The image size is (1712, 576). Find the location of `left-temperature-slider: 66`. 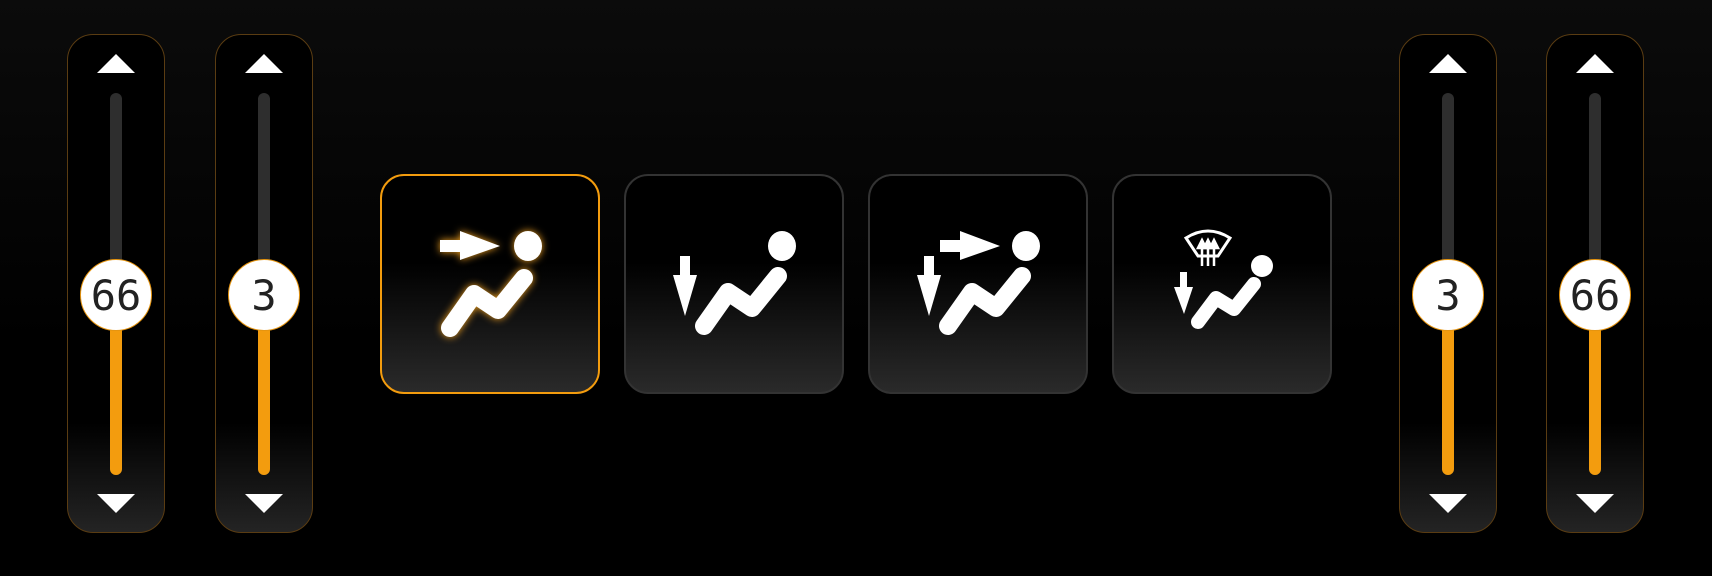

left-temperature-slider: 66 is located at coordinates (116, 283).